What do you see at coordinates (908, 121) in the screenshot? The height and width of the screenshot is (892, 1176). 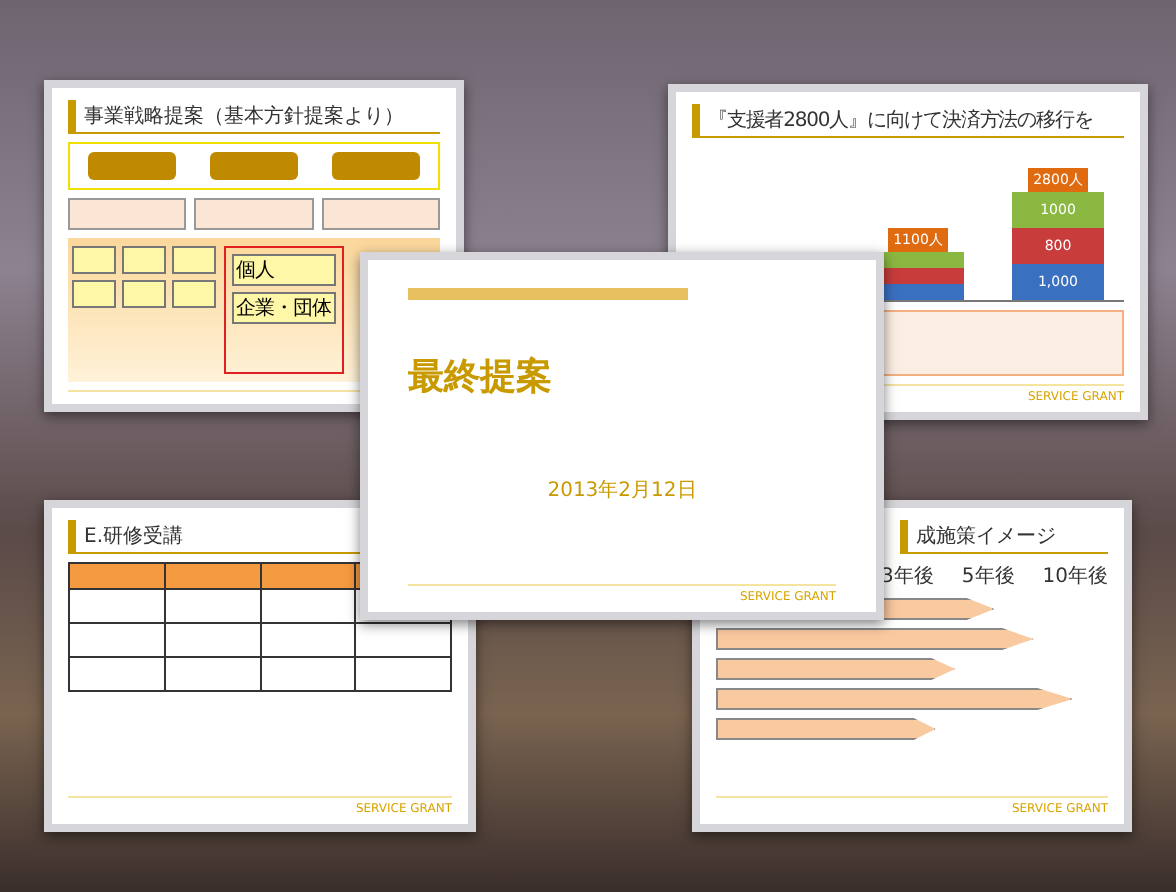 I see `slide-title: 『支援者2800人』に向けて決済方法の移行を` at bounding box center [908, 121].